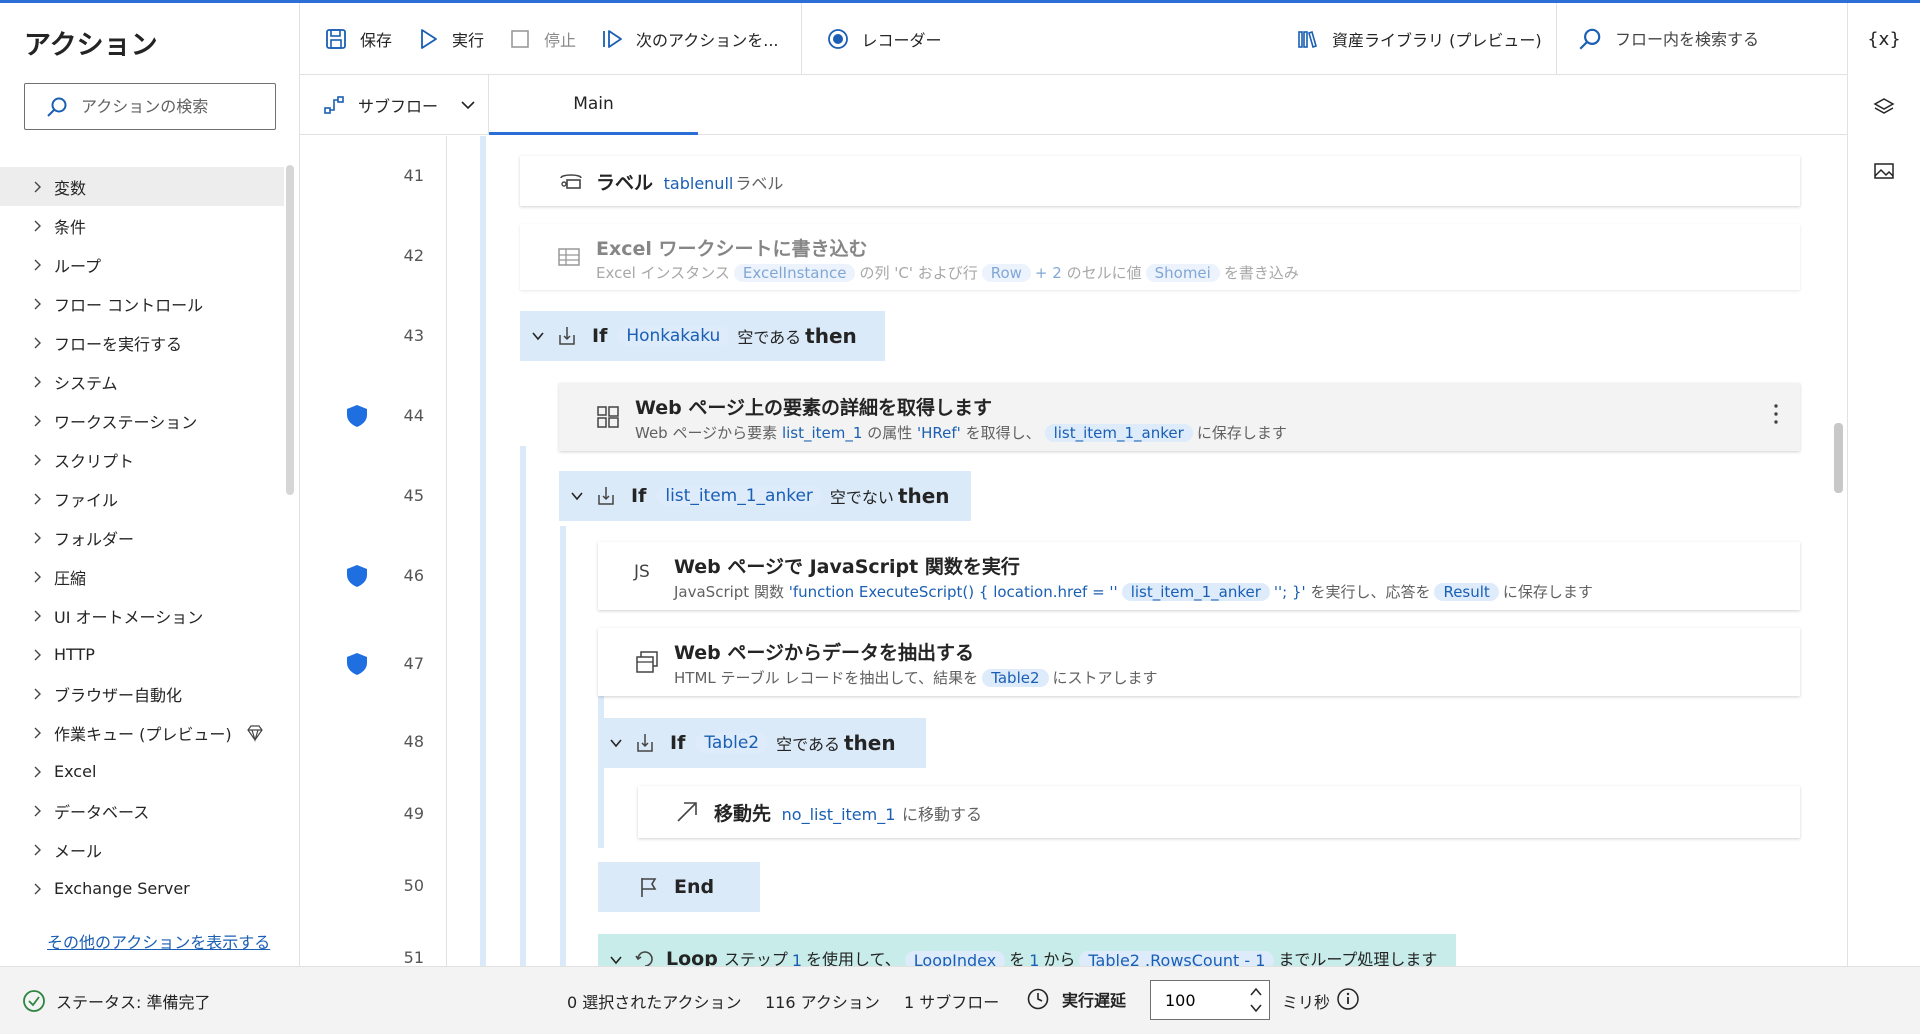  What do you see at coordinates (1838, 458) in the screenshot?
I see `canvas-scrollbar` at bounding box center [1838, 458].